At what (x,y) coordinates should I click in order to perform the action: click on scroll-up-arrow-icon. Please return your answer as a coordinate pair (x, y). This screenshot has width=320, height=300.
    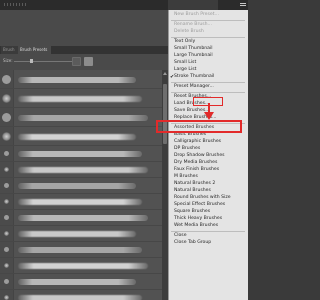
    Looking at the image, I should click on (165, 73).